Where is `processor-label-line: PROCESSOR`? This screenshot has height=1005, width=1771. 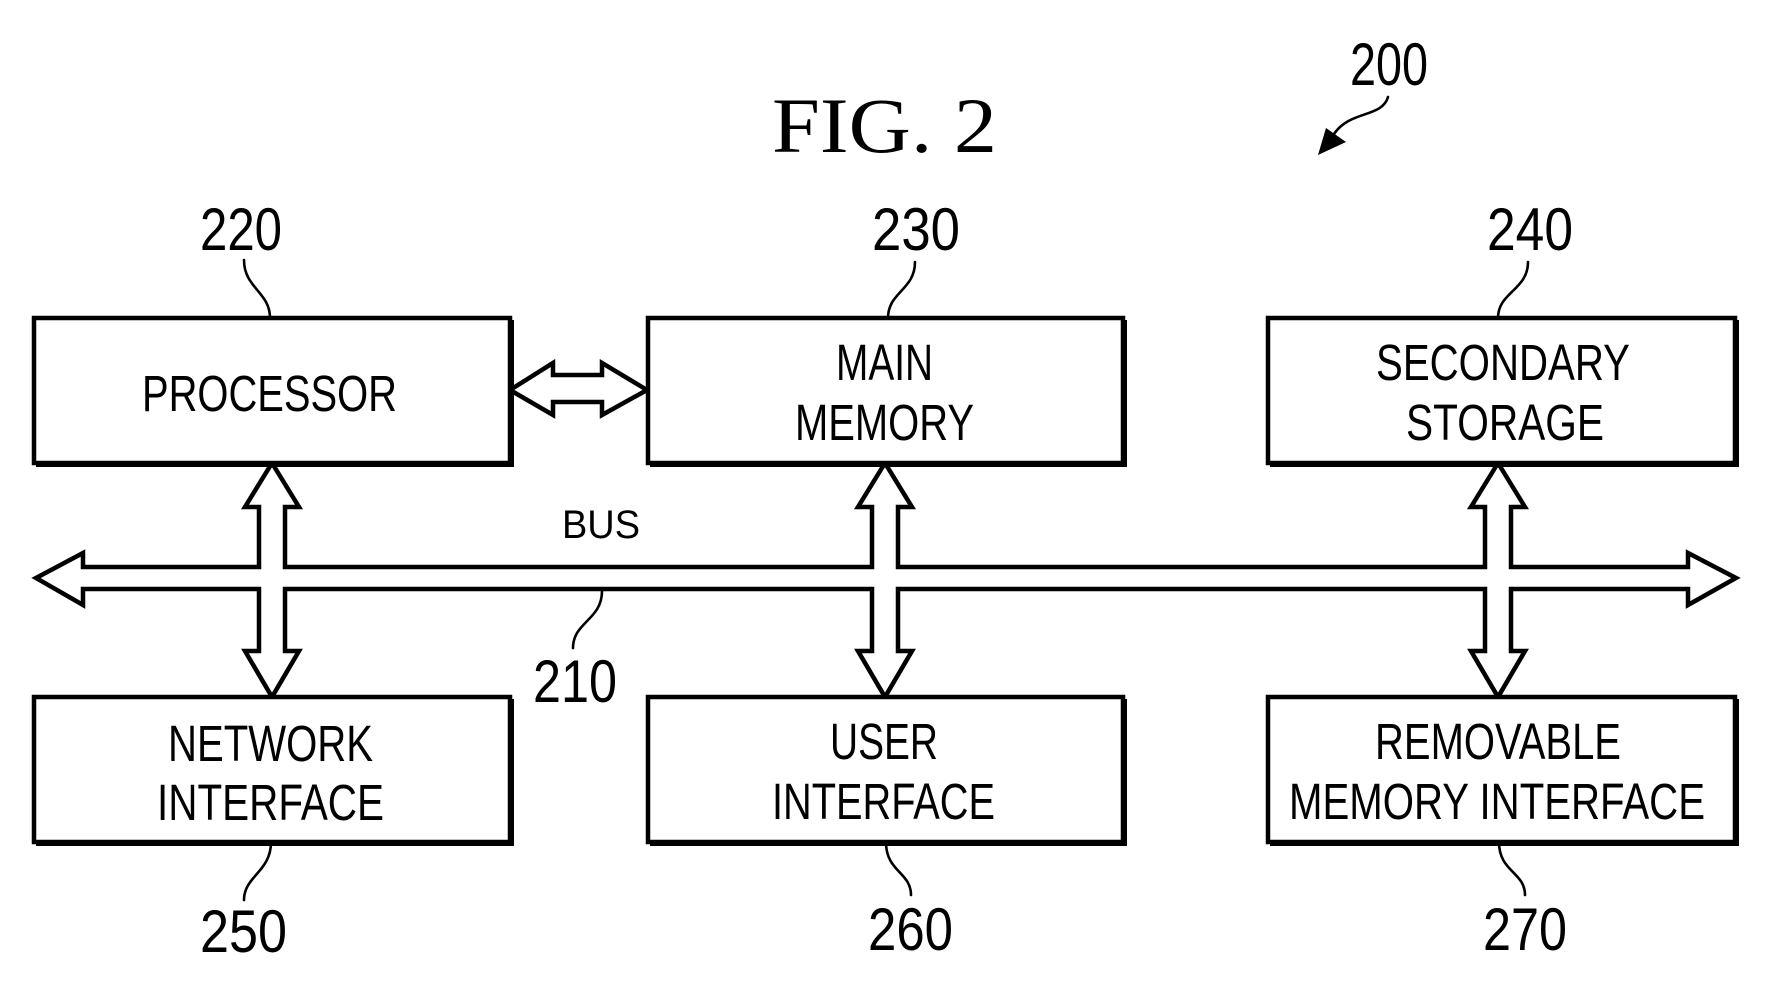
processor-label-line: PROCESSOR is located at coordinates (269, 393).